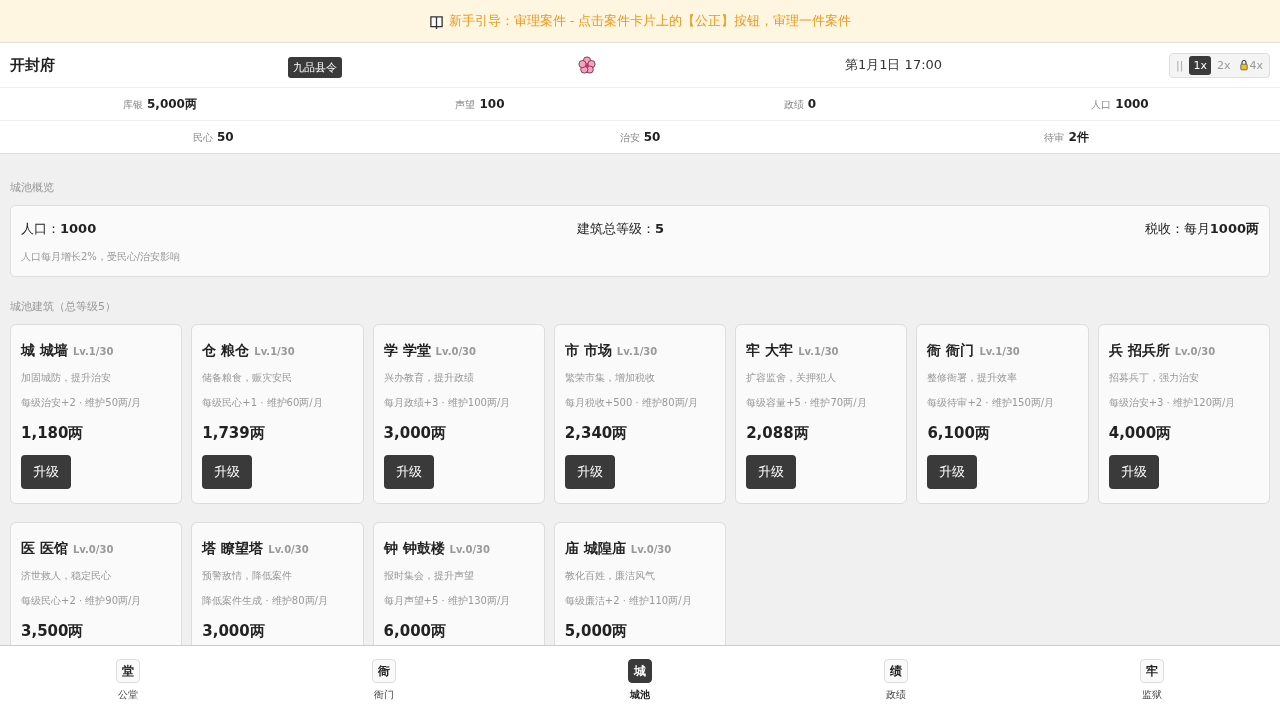 This screenshot has height=720, width=1280. I want to click on upgrade-price: 5,000两, so click(596, 631).